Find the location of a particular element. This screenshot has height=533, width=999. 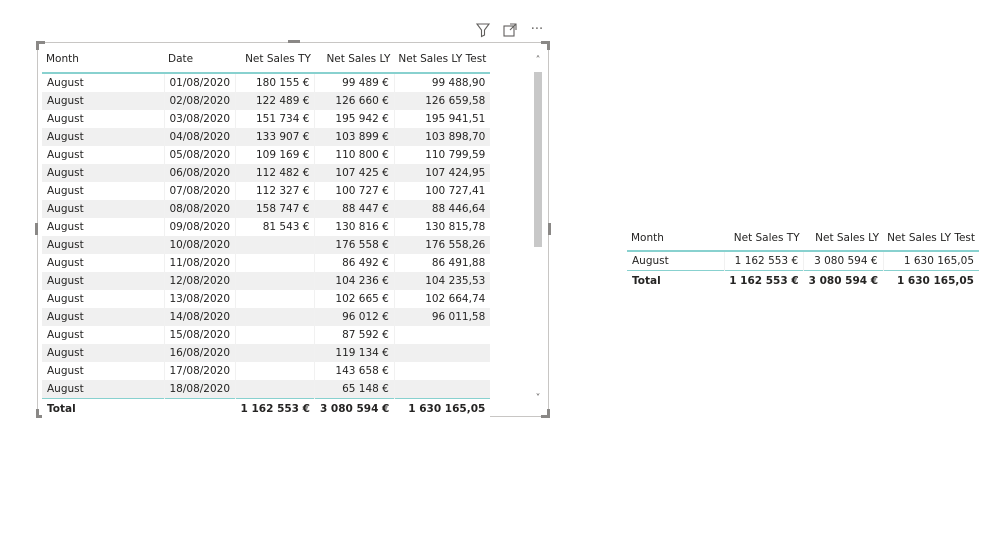

table-row: August 18/08/2020 65 148 € is located at coordinates (266, 389).